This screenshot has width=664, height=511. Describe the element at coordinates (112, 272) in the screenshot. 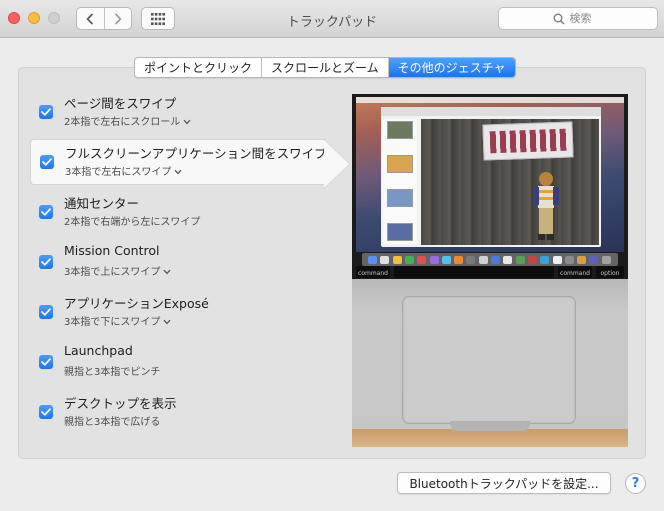

I see `gesture-subtitle: 3本指で上にスワイプ` at that location.